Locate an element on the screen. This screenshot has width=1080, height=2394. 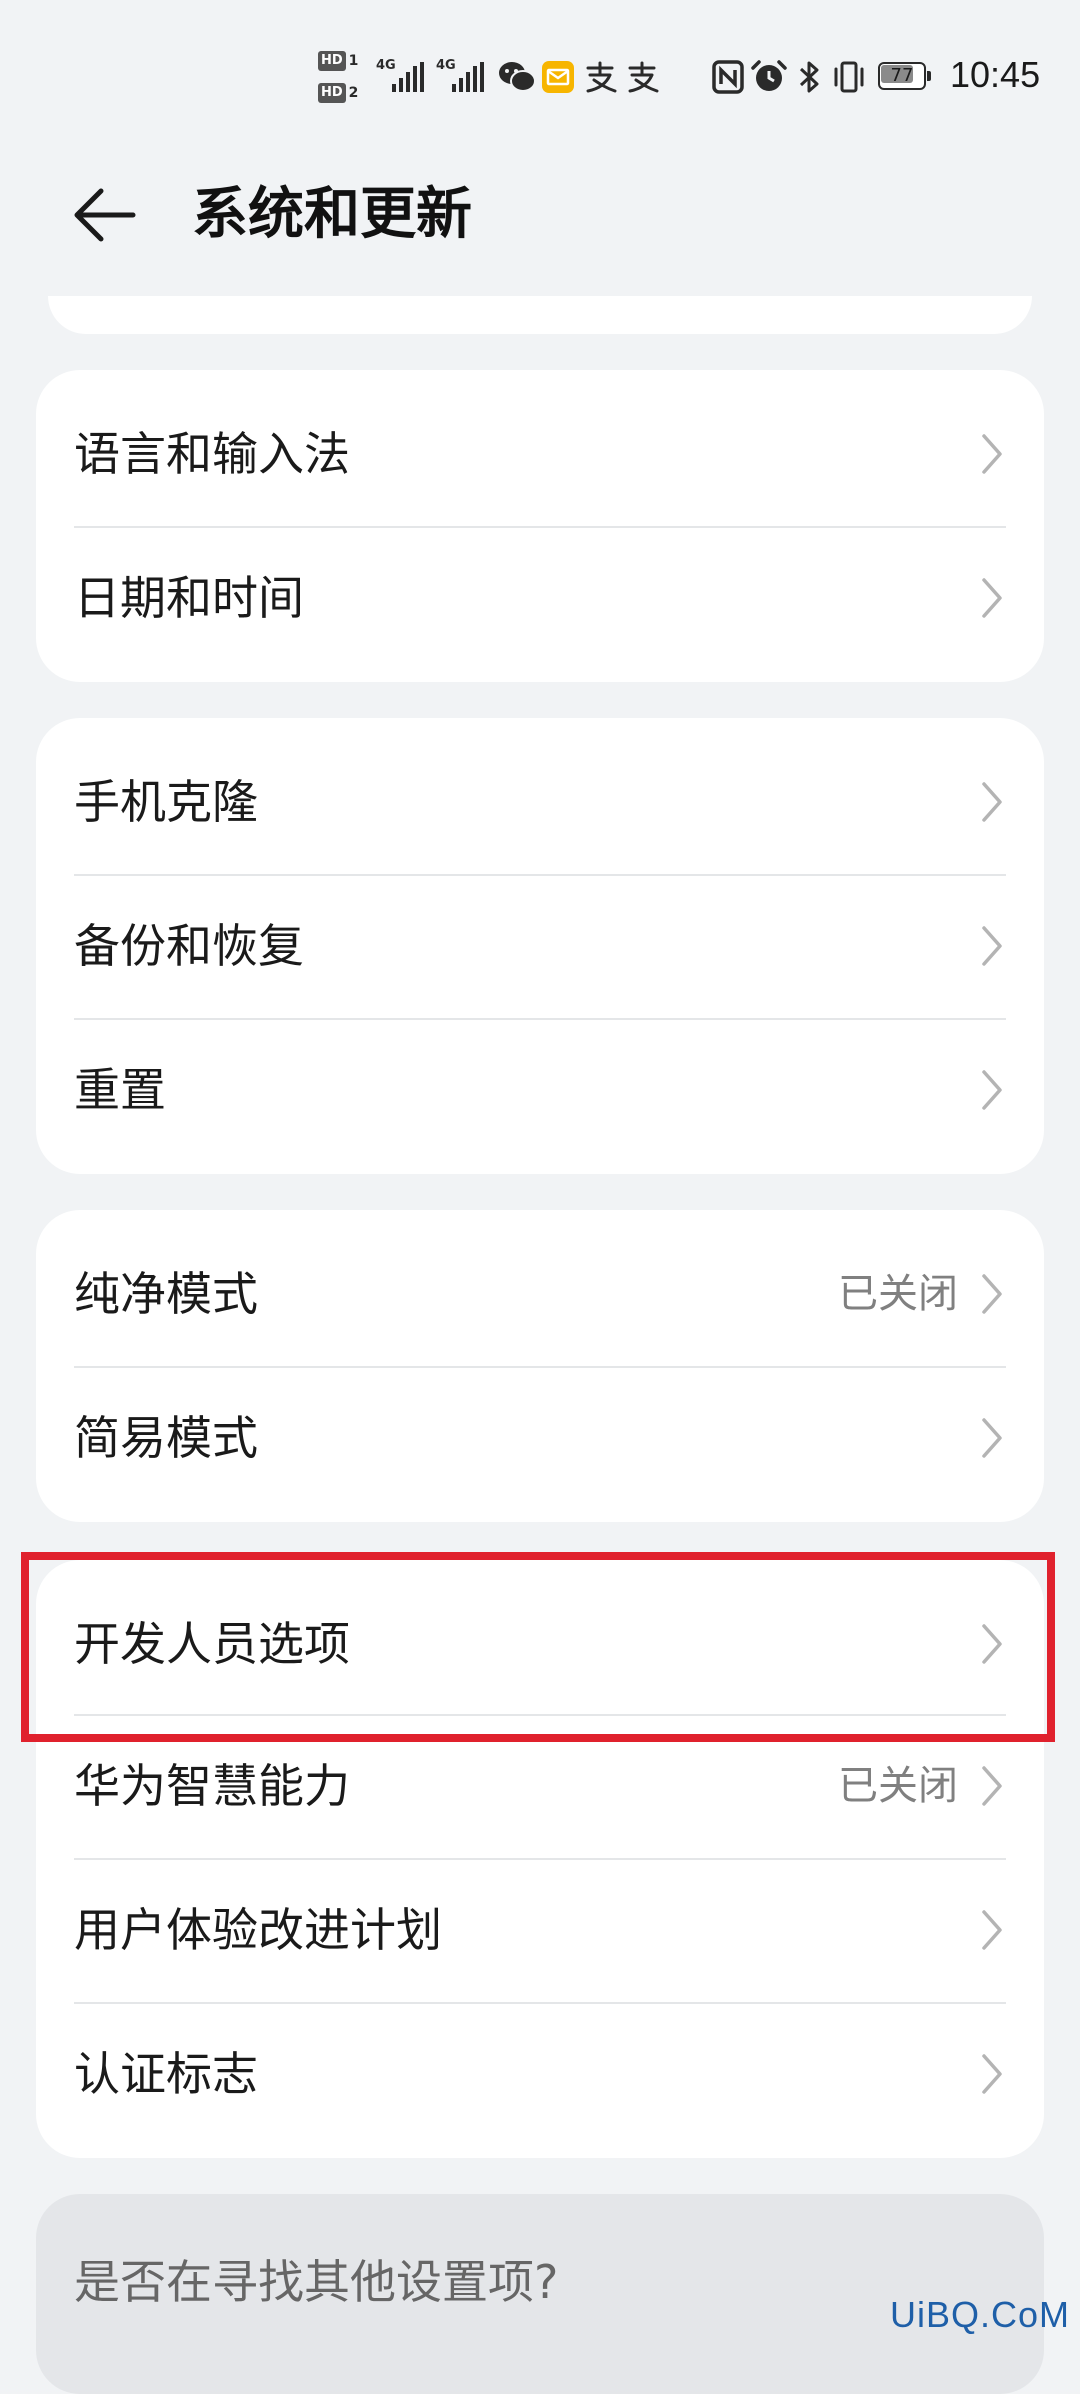
battery-indicator: 77 is located at coordinates (906, 77).